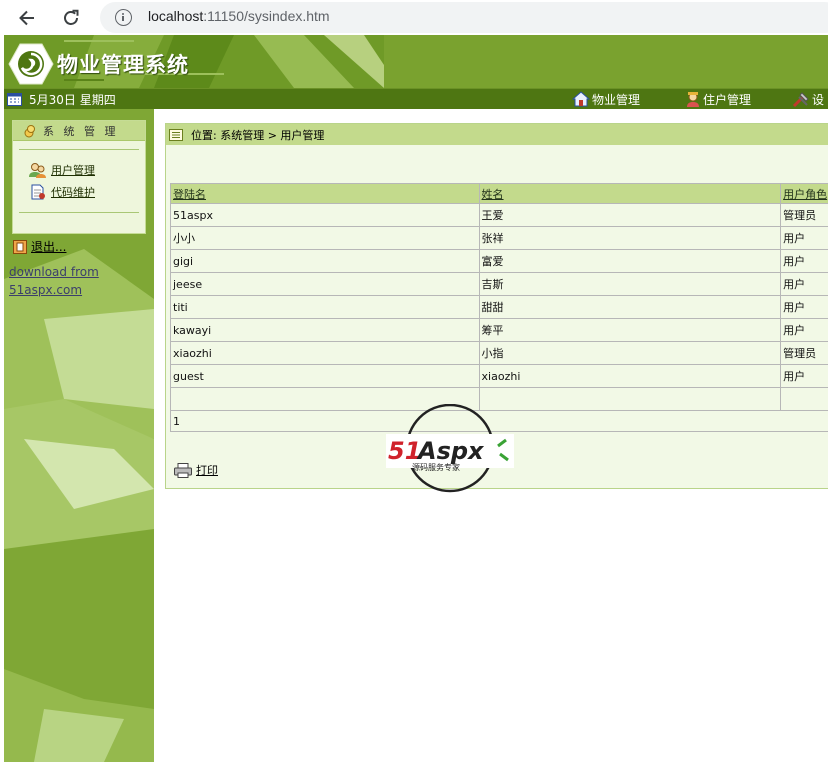  What do you see at coordinates (630, 307) in the screenshot?
I see `cell-name: 甜甜` at bounding box center [630, 307].